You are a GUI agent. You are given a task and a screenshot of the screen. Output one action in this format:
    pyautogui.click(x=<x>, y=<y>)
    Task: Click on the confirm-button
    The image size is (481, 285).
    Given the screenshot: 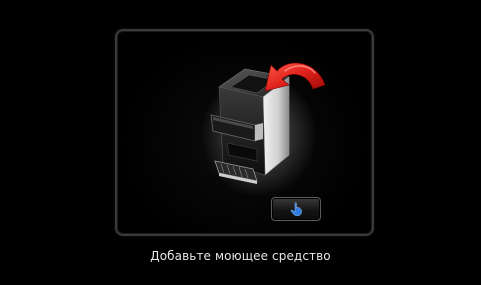 What is the action you would take?
    pyautogui.click(x=296, y=209)
    